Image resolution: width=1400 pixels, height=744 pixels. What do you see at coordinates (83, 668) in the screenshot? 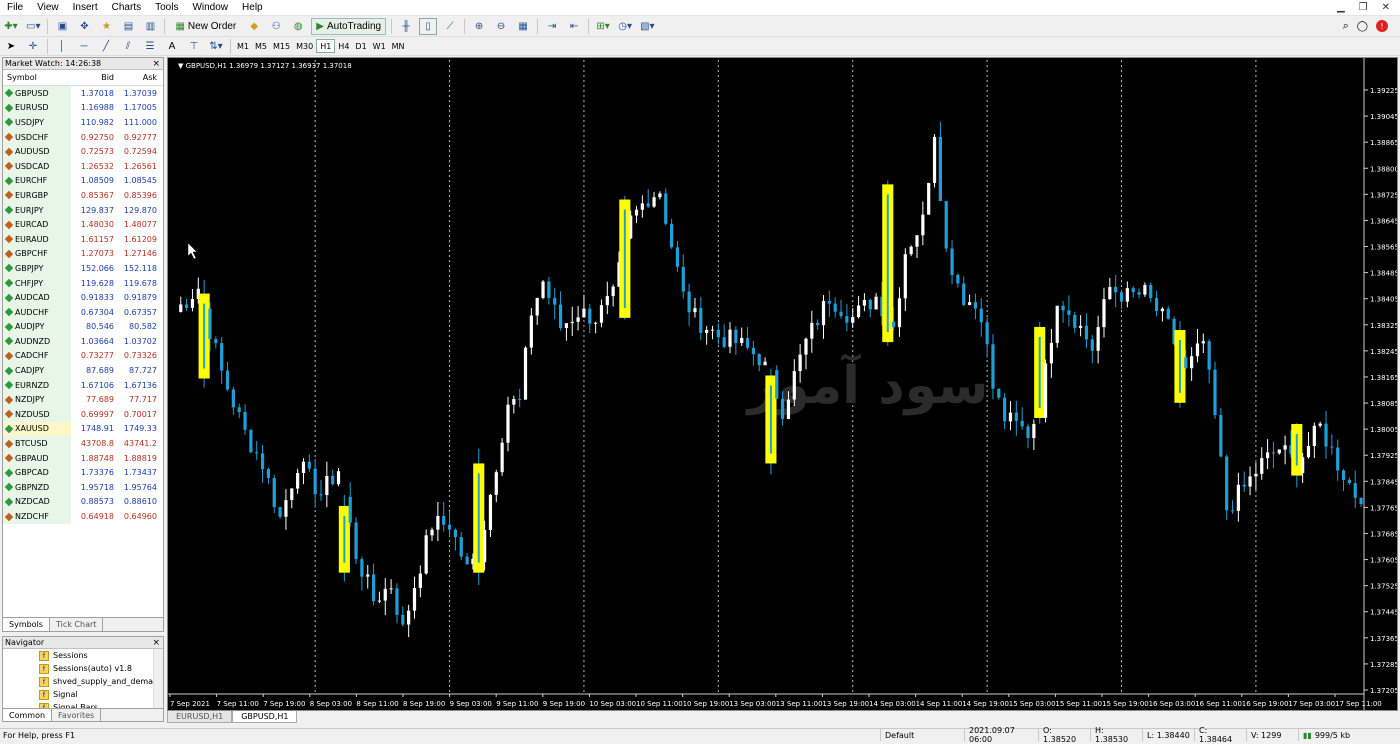
I see `navigator-item: f Sessions(auto) v1.8` at bounding box center [83, 668].